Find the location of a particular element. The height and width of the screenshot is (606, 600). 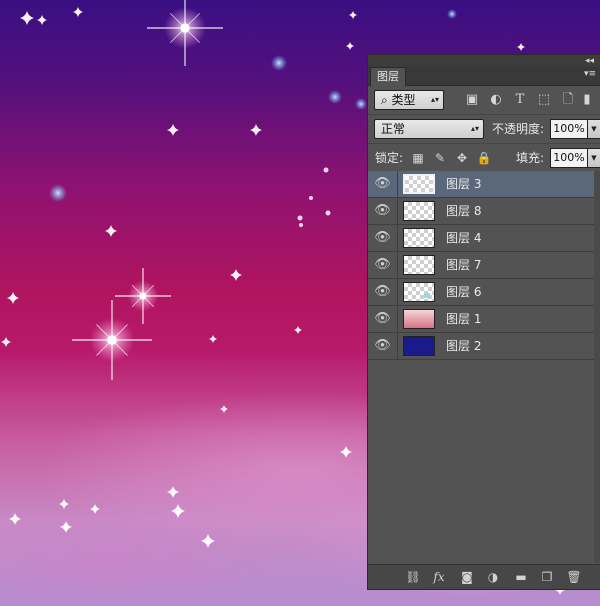

layer-name: 图层 6 is located at coordinates (463, 292).